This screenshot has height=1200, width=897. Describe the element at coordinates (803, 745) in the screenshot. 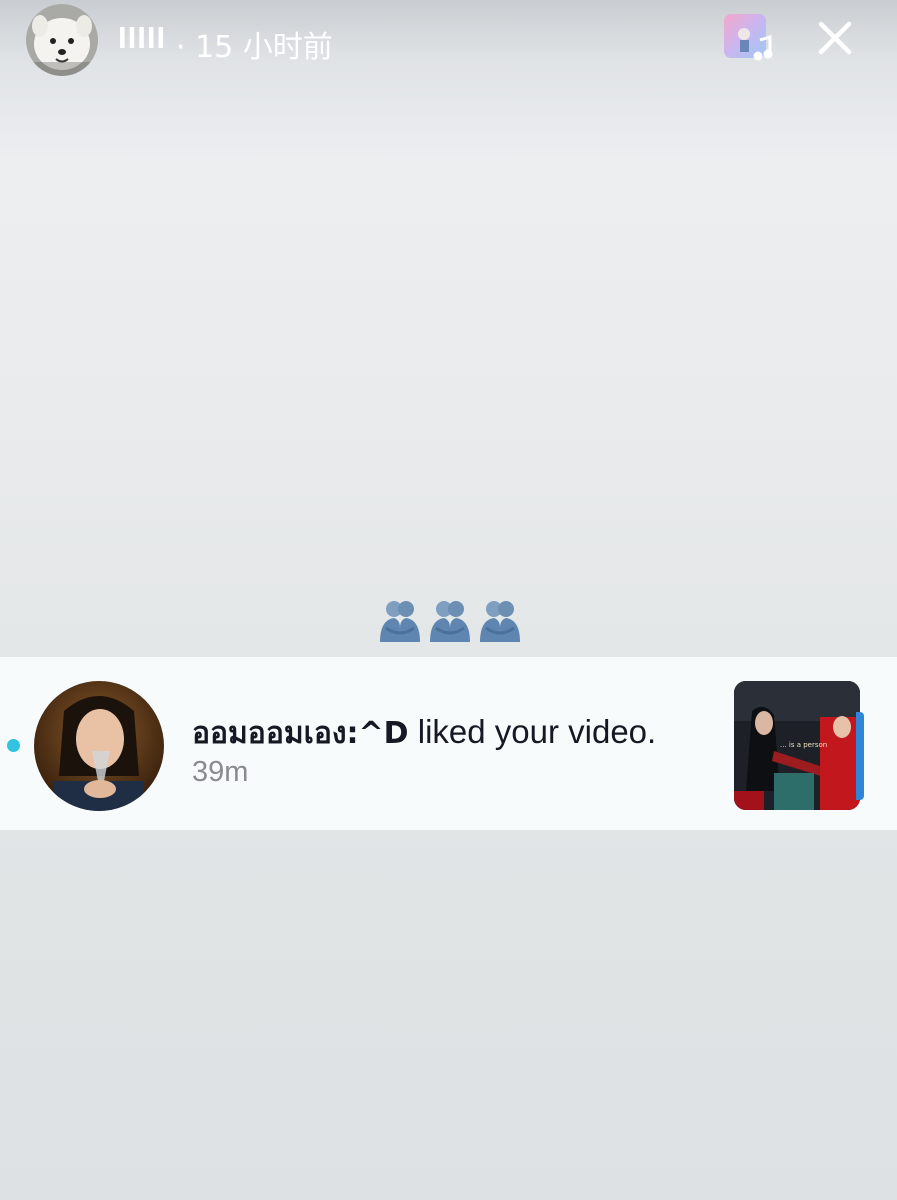

I see `thumbnail-caption: ... is a person` at that location.